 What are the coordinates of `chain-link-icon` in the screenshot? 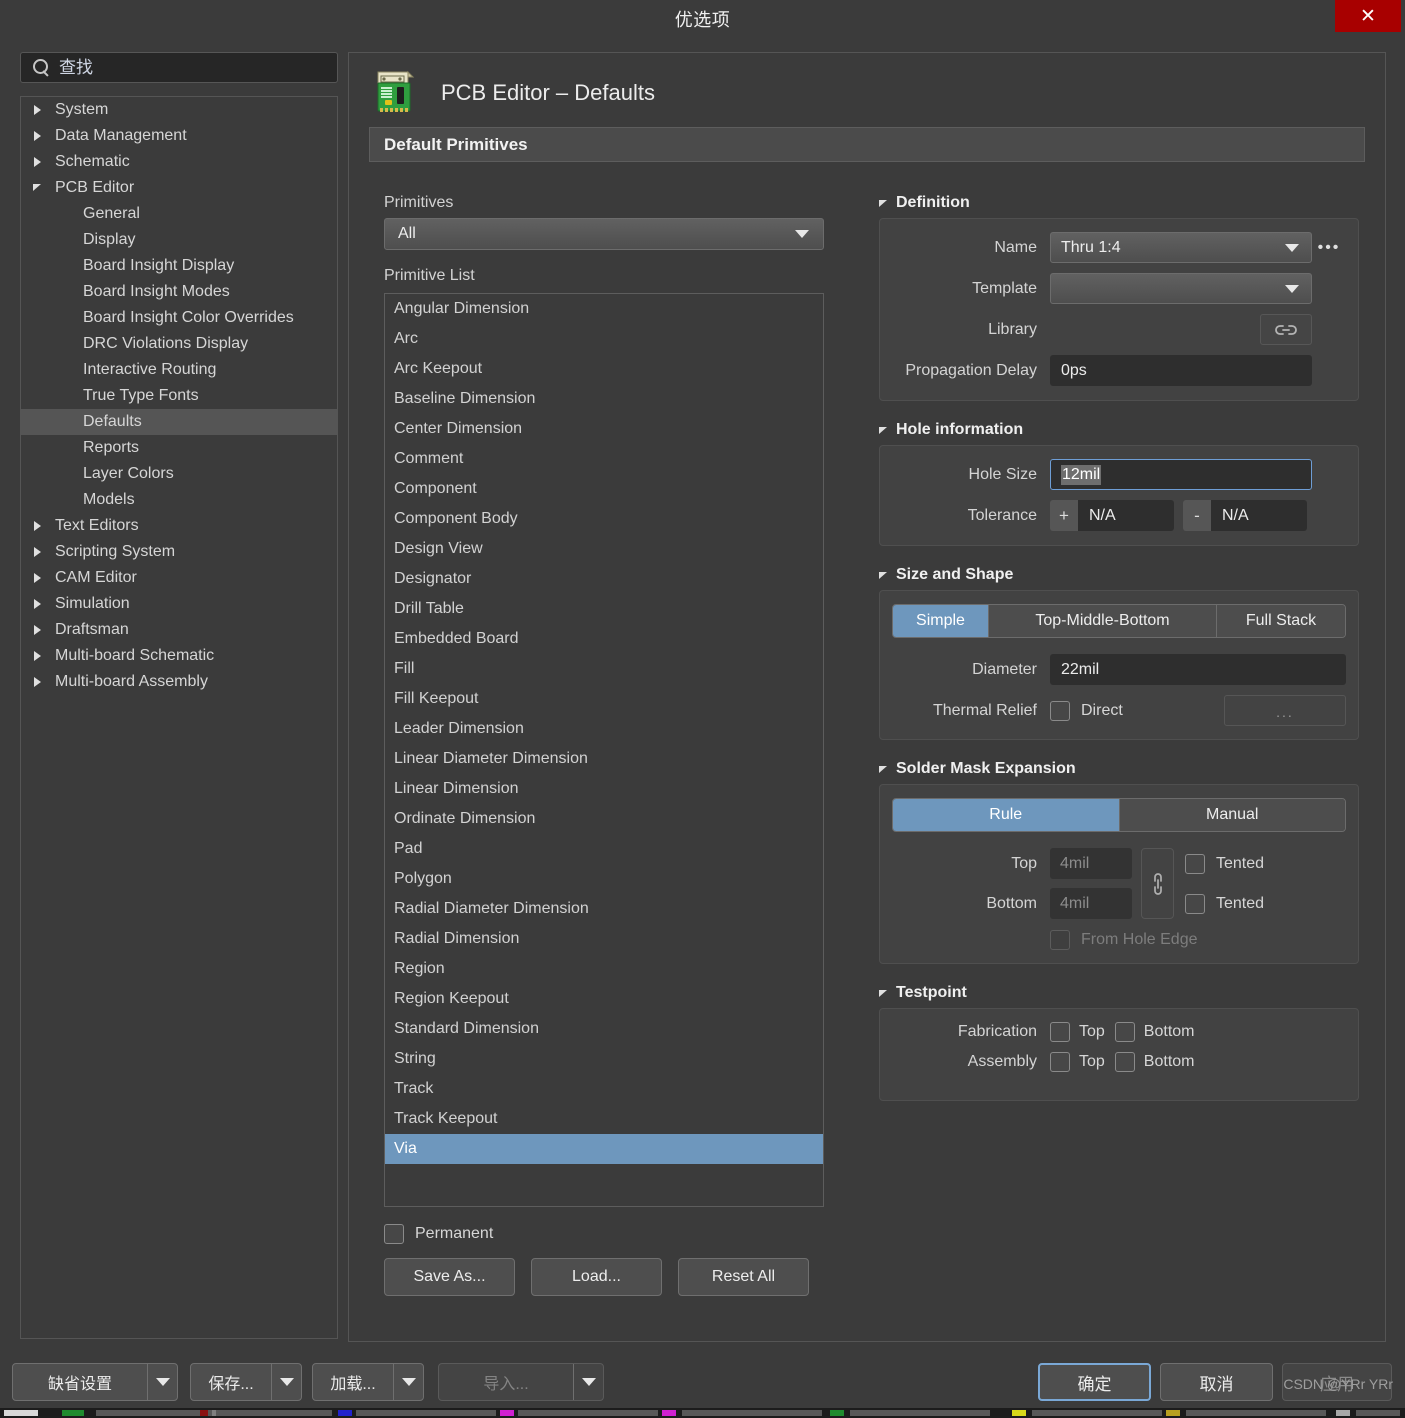 It's located at (1157, 883).